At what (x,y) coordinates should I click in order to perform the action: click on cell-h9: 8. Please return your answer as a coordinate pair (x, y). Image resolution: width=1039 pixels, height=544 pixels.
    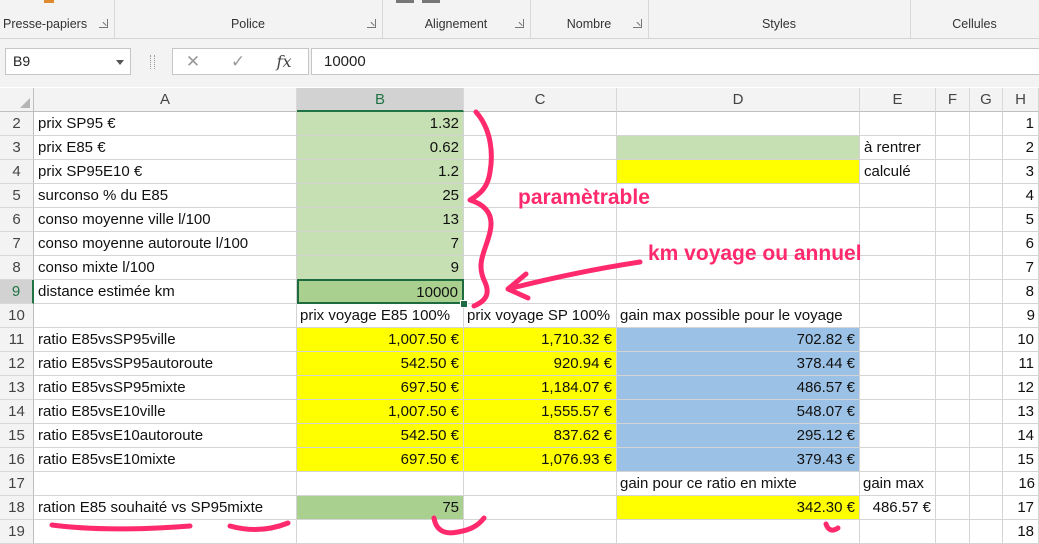
    Looking at the image, I should click on (1021, 292).